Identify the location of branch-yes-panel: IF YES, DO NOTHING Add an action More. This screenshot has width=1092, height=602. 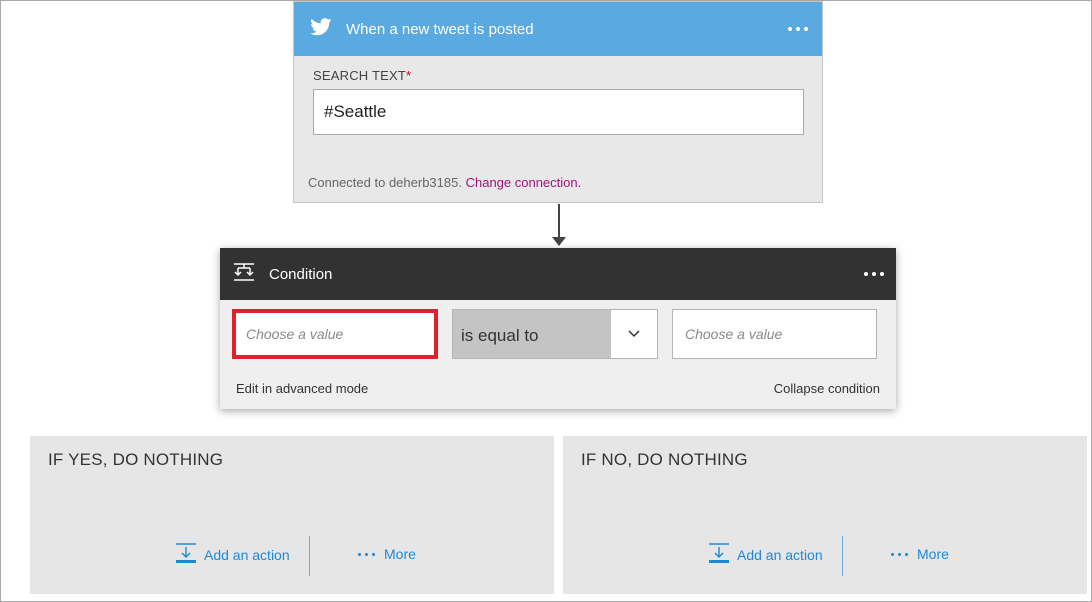
(292, 515).